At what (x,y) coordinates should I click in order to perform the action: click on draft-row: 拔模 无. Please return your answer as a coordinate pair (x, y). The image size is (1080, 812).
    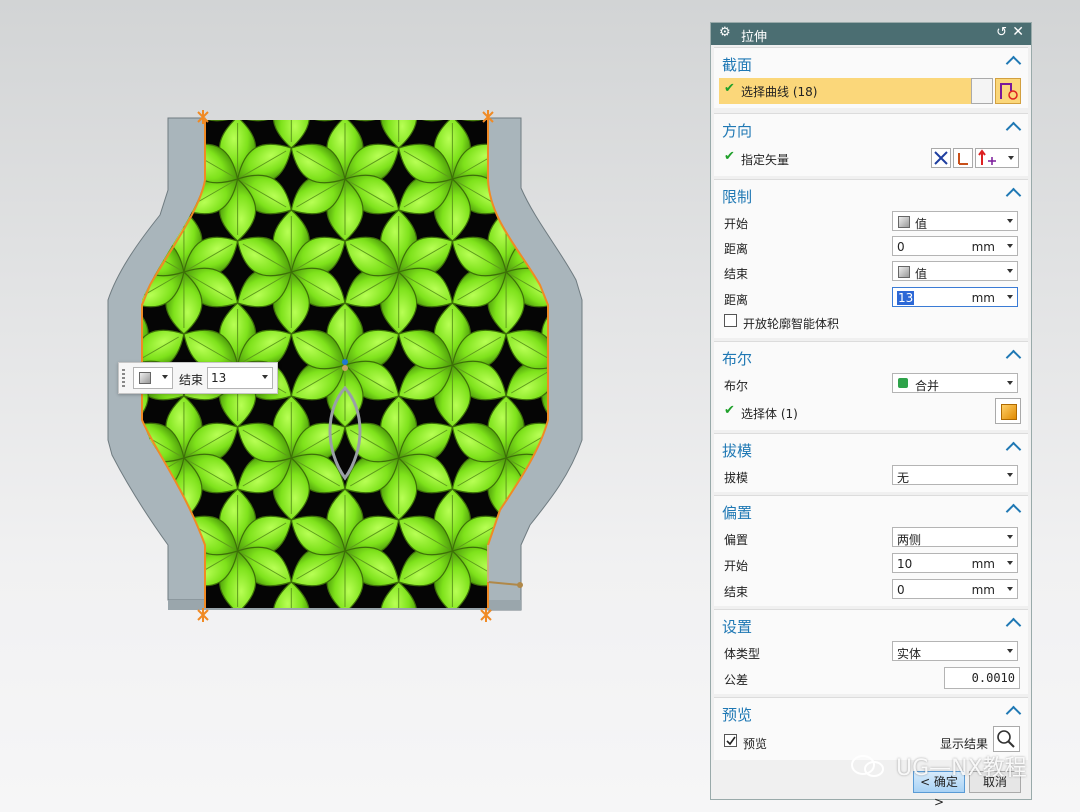
    Looking at the image, I should click on (871, 476).